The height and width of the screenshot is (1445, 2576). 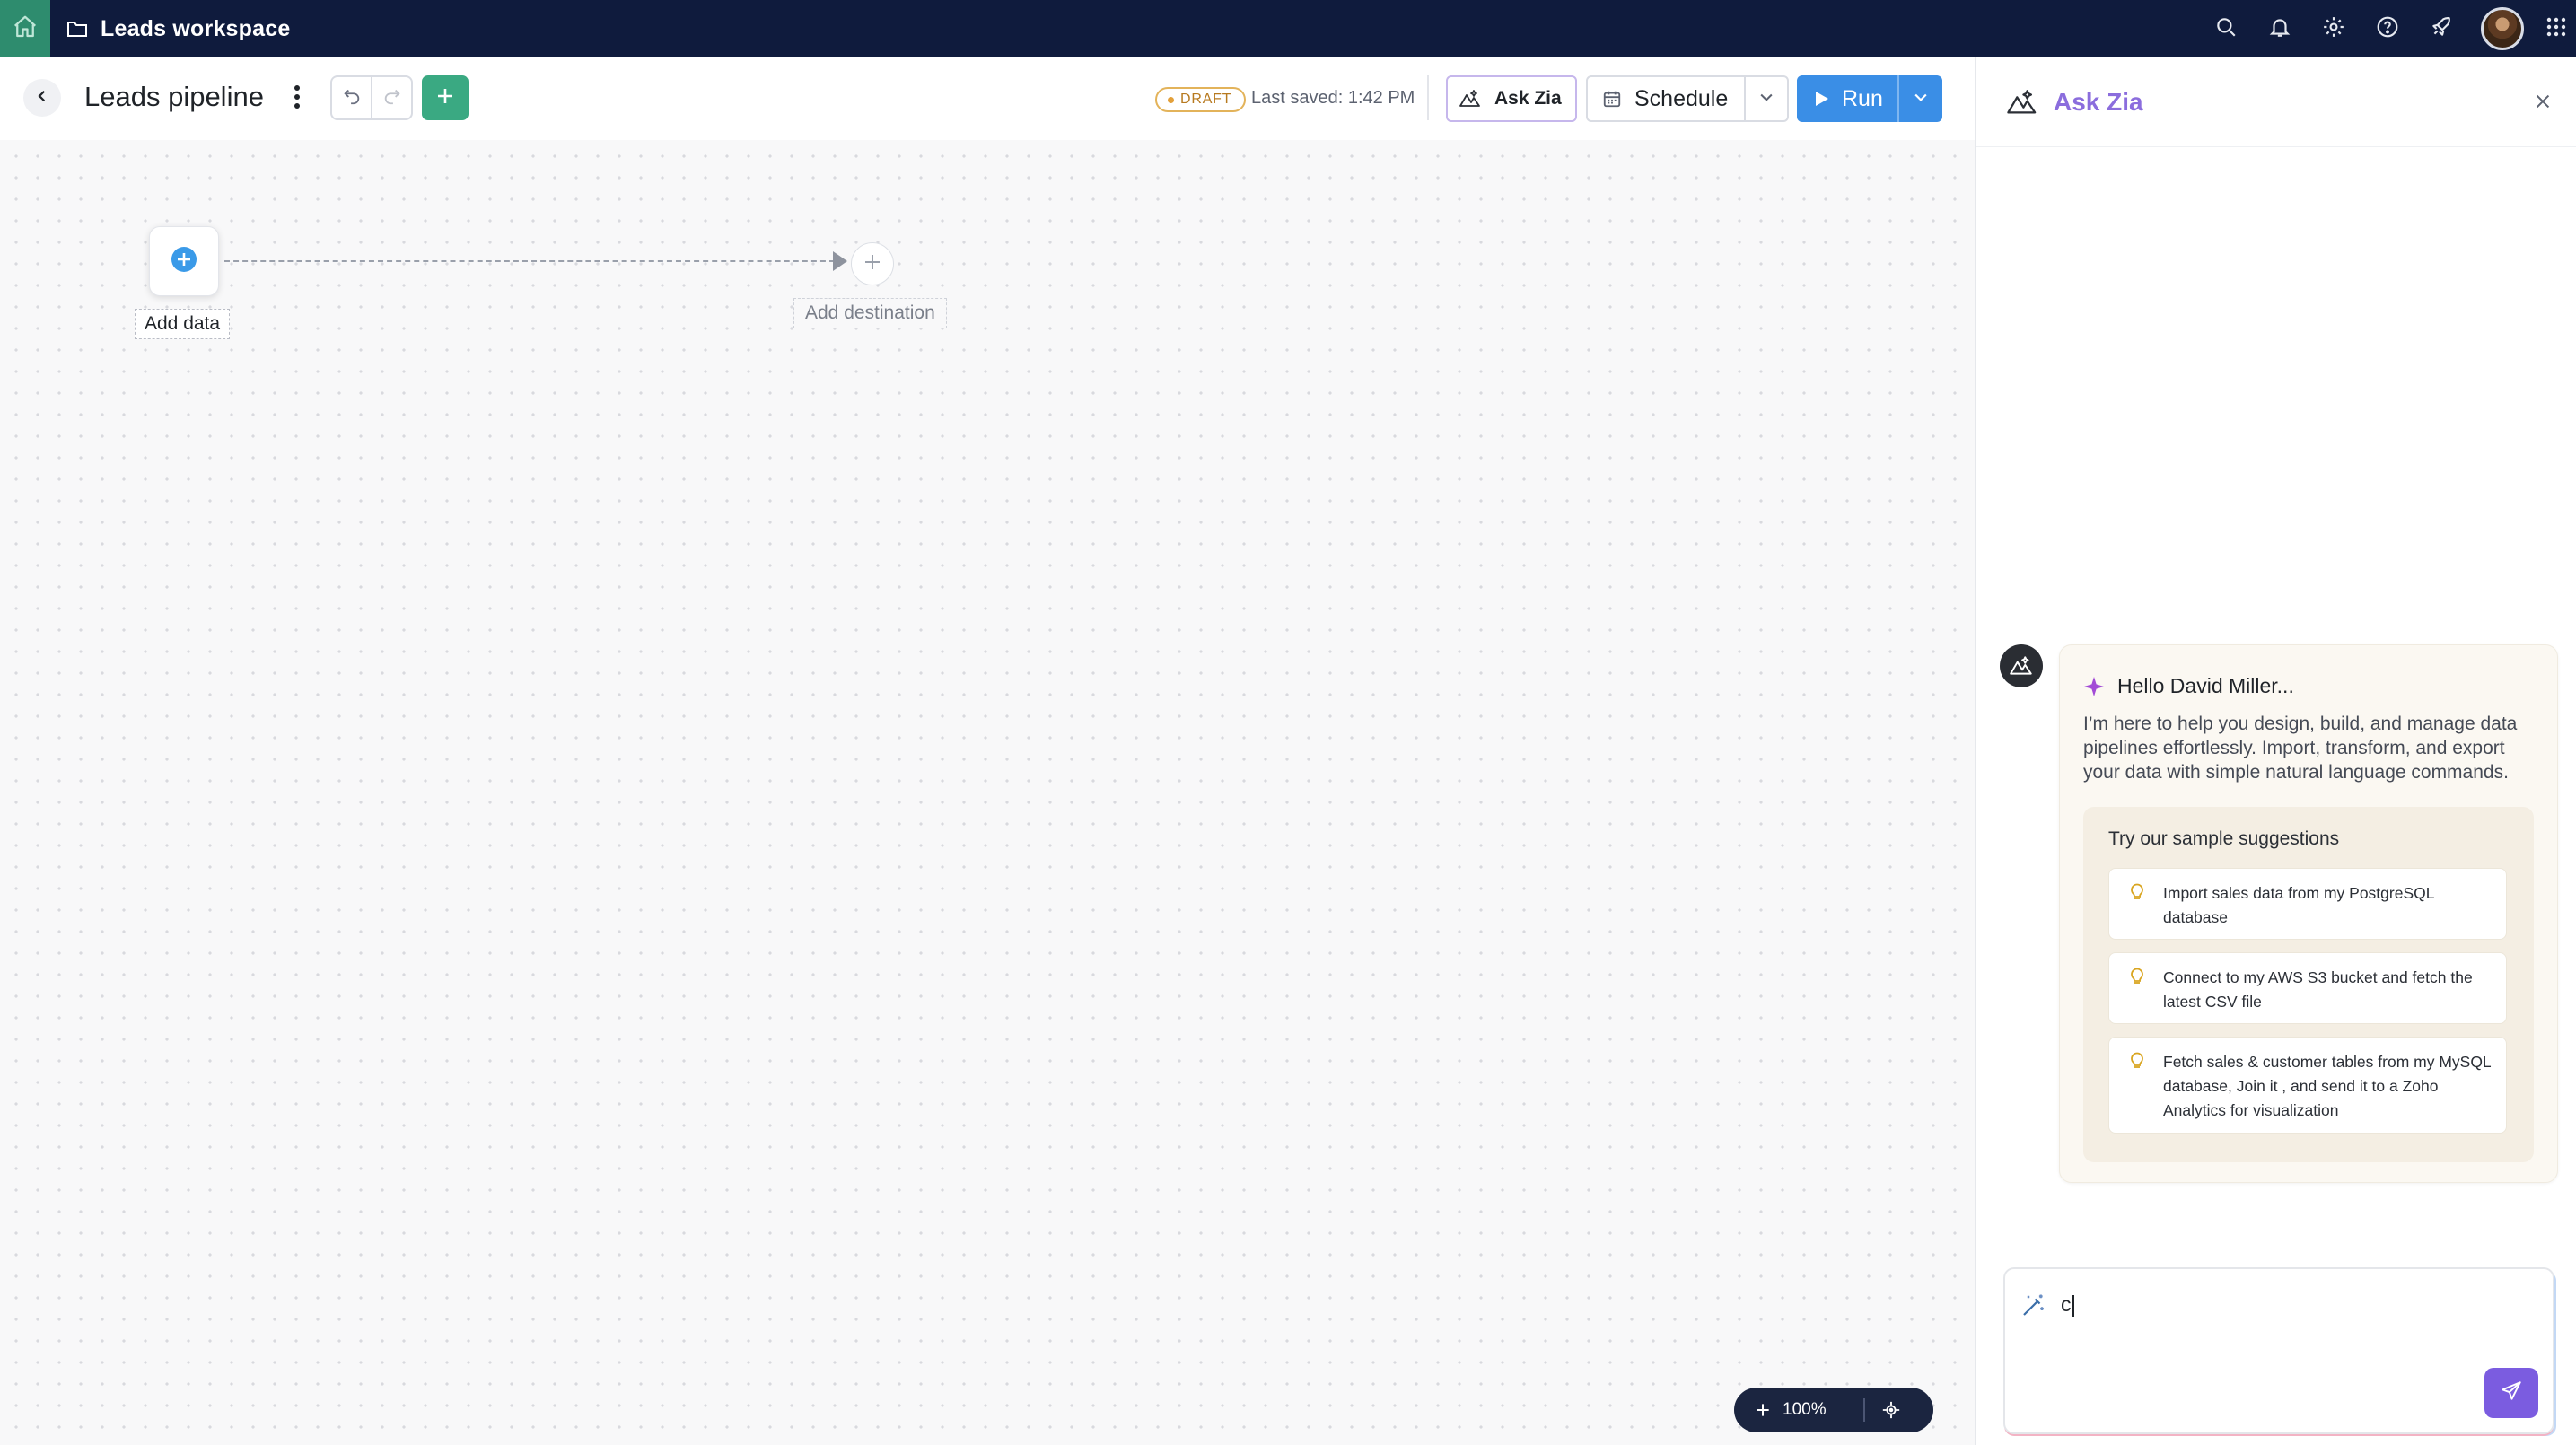 I want to click on ask-zia-button: Ask Zia, so click(x=1511, y=98).